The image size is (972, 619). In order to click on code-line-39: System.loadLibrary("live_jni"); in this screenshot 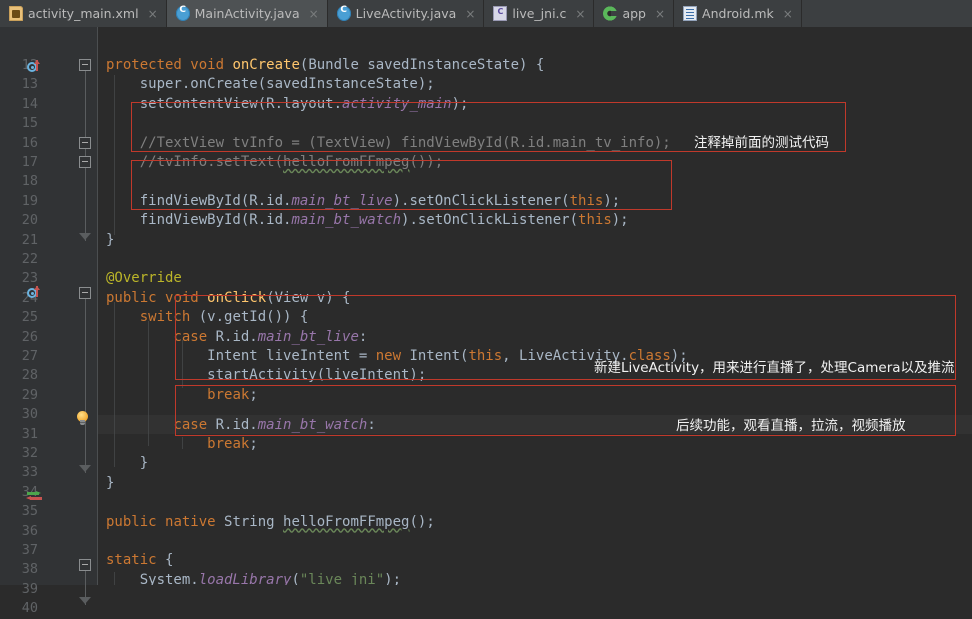, I will do `click(254, 578)`.